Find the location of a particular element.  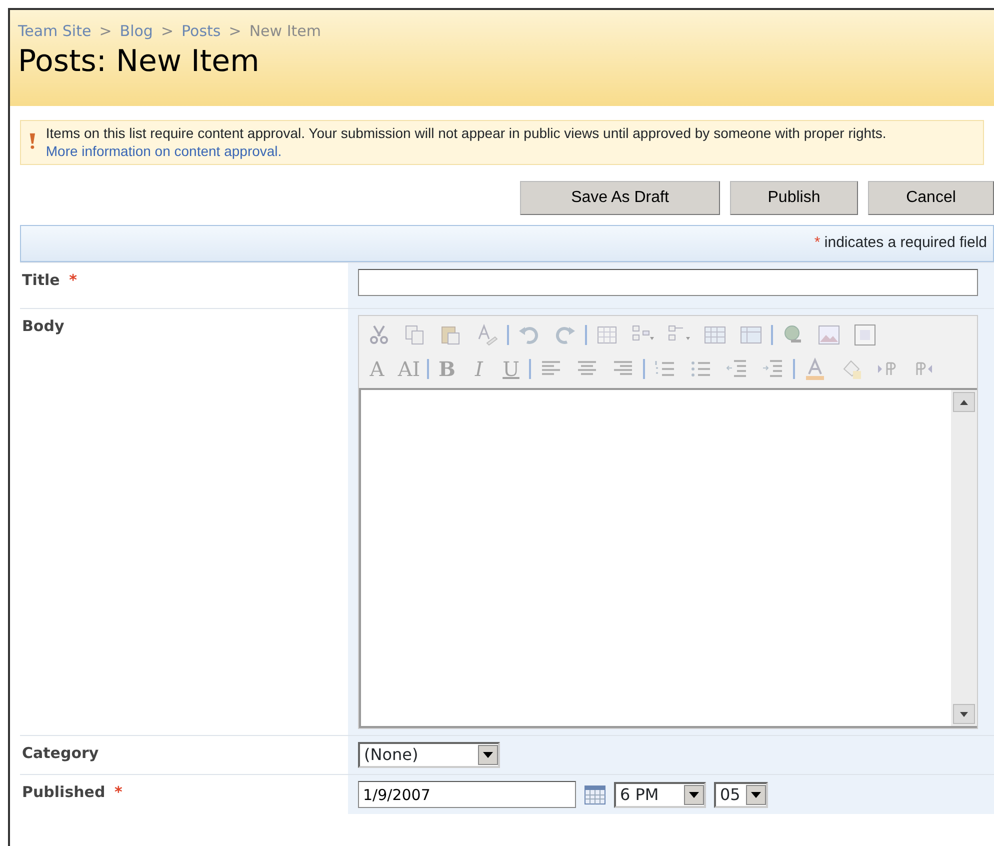

scroll-down-icon is located at coordinates (964, 714).